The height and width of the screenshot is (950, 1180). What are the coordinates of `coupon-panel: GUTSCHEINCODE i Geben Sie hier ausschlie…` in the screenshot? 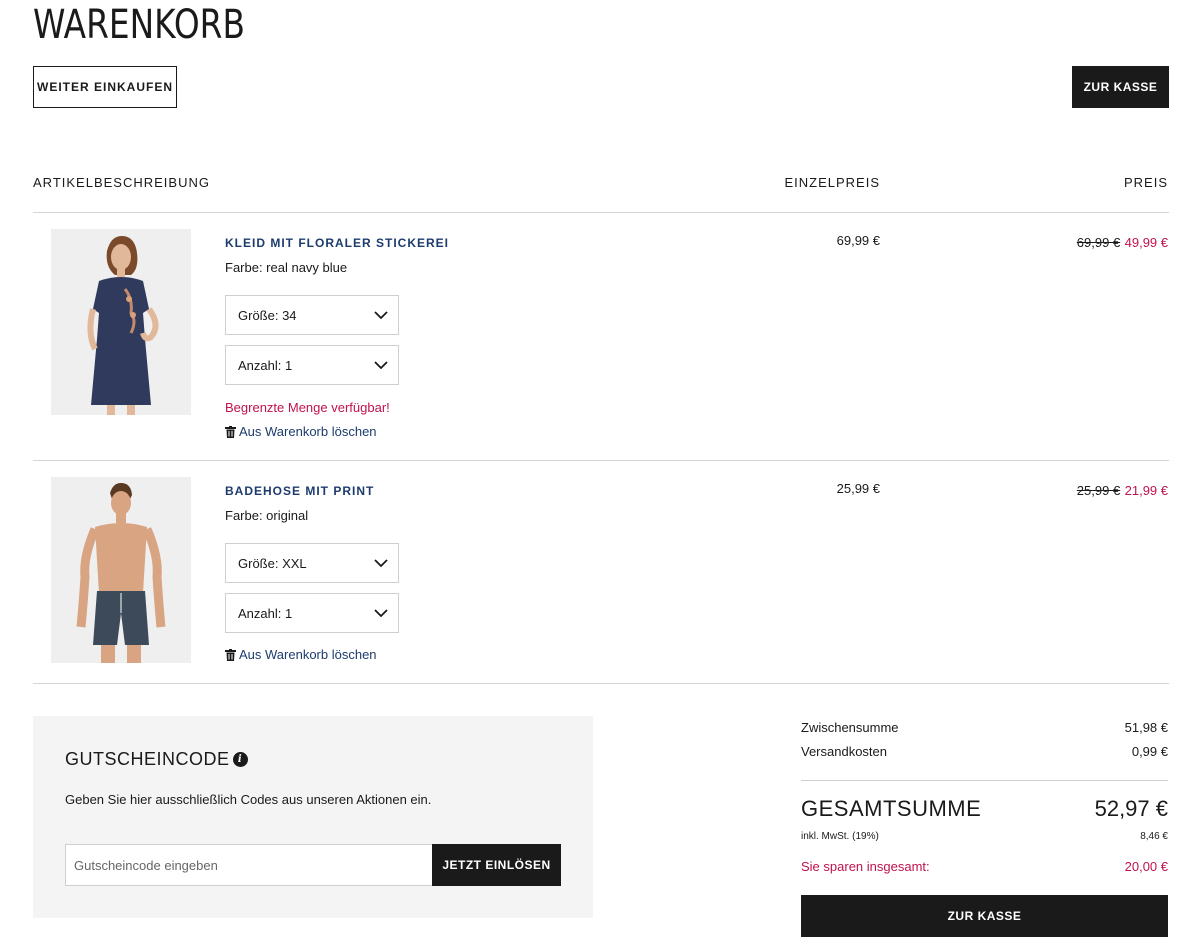 It's located at (313, 817).